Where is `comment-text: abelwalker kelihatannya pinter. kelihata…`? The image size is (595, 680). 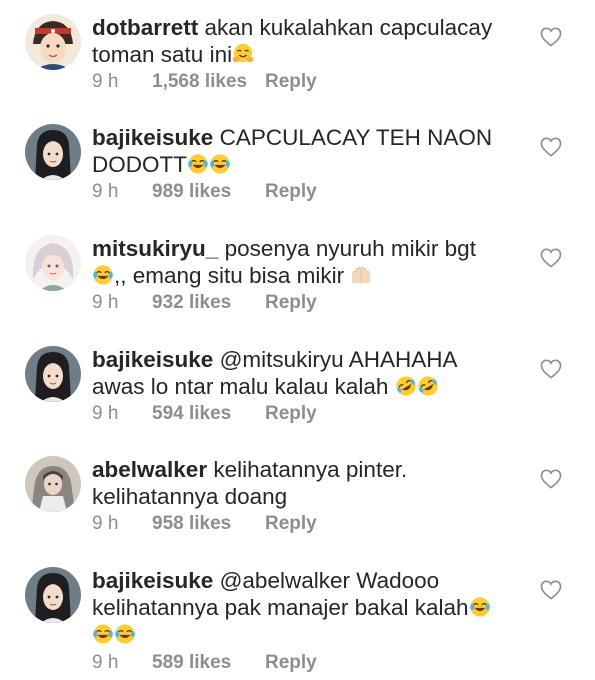 comment-text: abelwalker kelihatannya pinter. kelihata… is located at coordinates (312, 483).